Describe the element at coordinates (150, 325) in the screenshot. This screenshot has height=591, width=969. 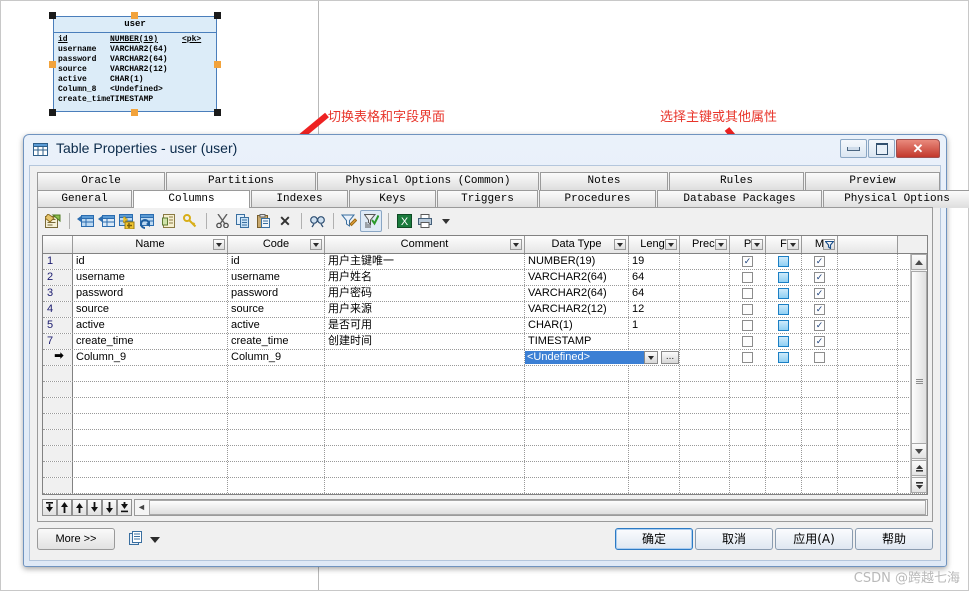
I see `cell-name: active` at that location.